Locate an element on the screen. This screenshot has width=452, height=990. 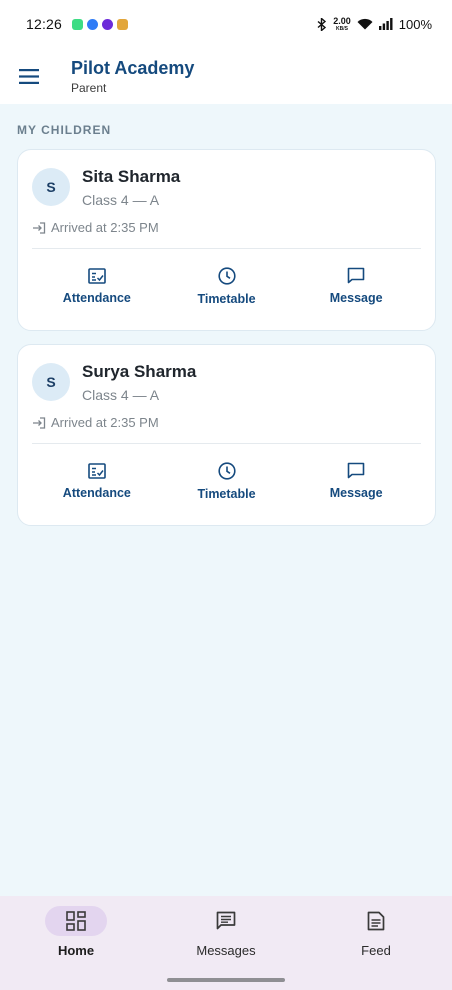
bottom-navigation: Home Messages Feed is located at coordinates (226, 943).